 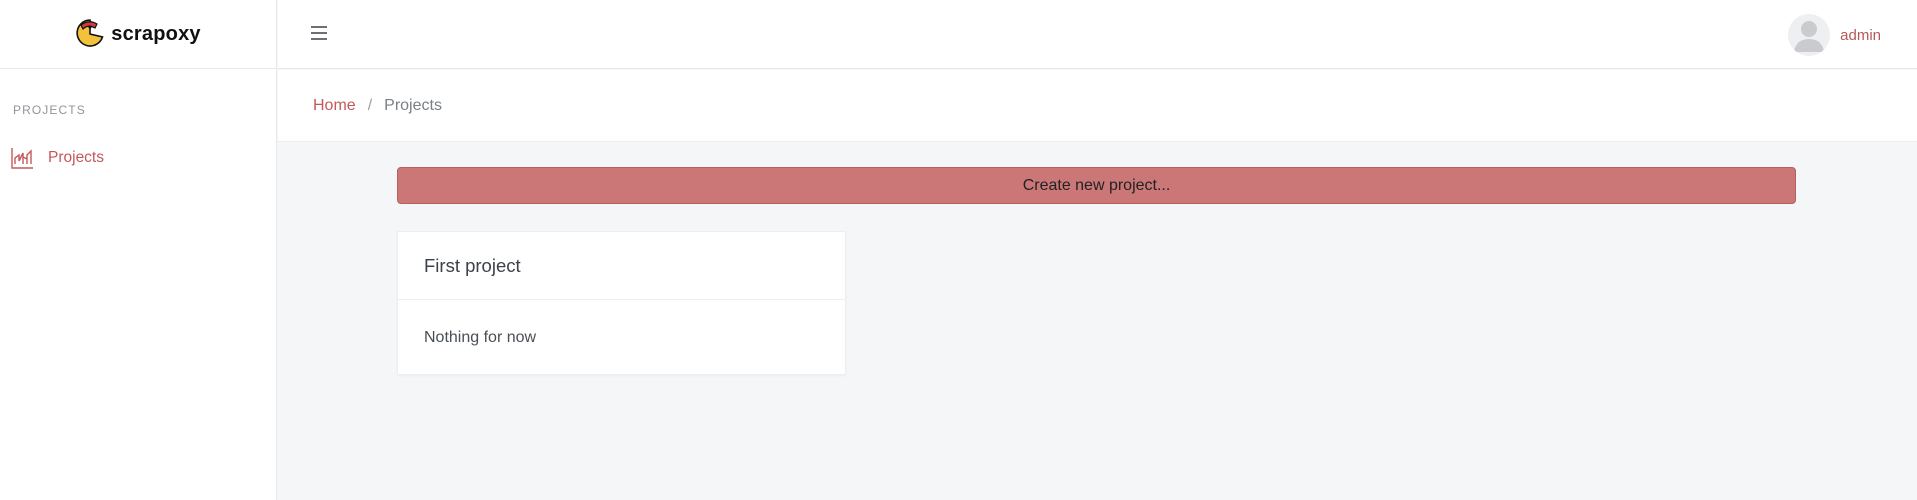 What do you see at coordinates (1097, 34) in the screenshot?
I see `topbar: admin` at bounding box center [1097, 34].